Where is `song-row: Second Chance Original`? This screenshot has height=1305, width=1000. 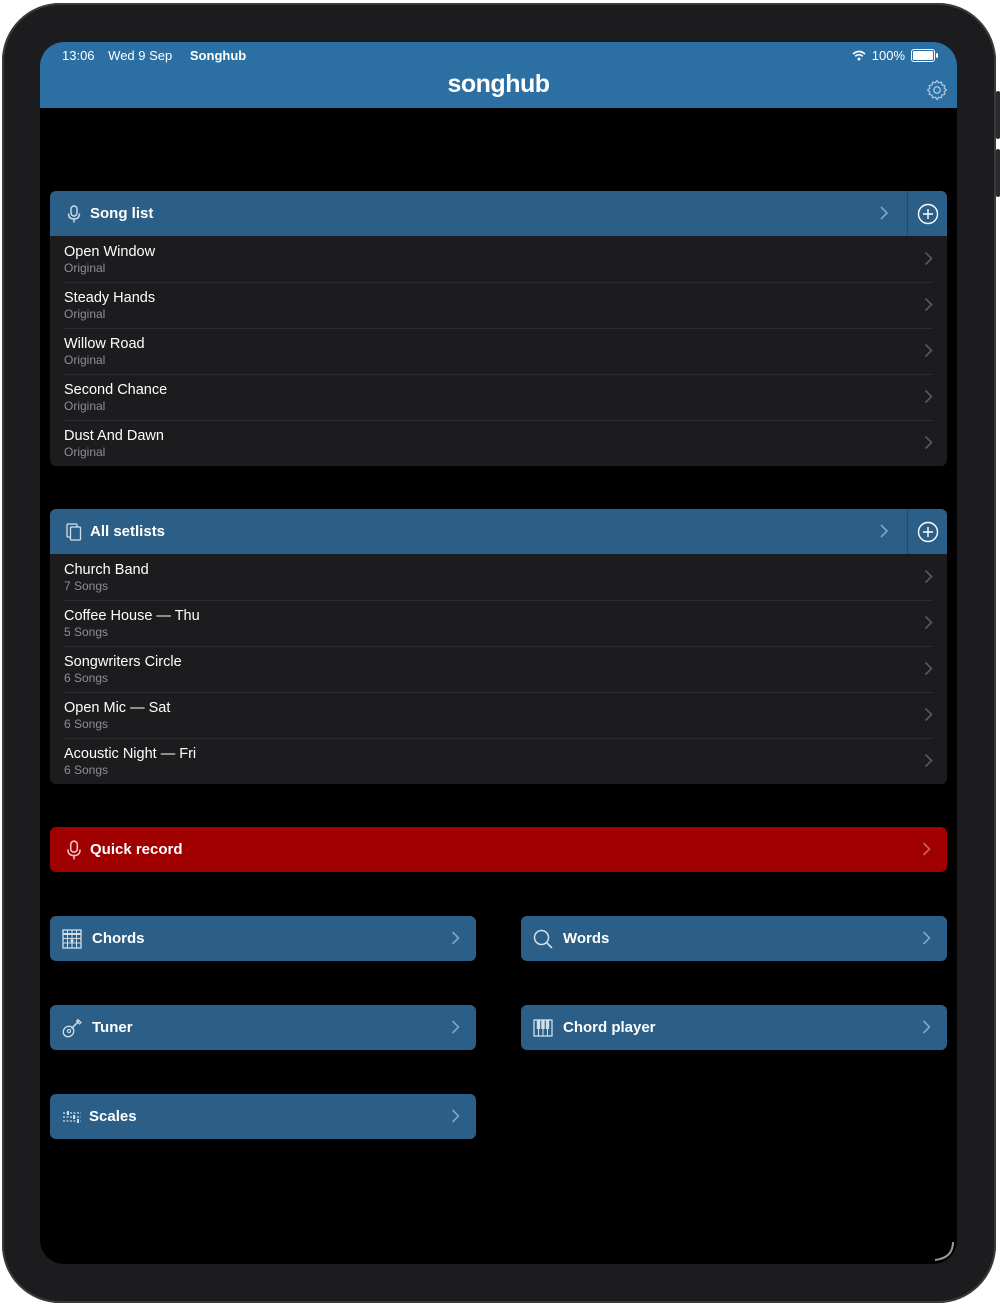 song-row: Second Chance Original is located at coordinates (498, 397).